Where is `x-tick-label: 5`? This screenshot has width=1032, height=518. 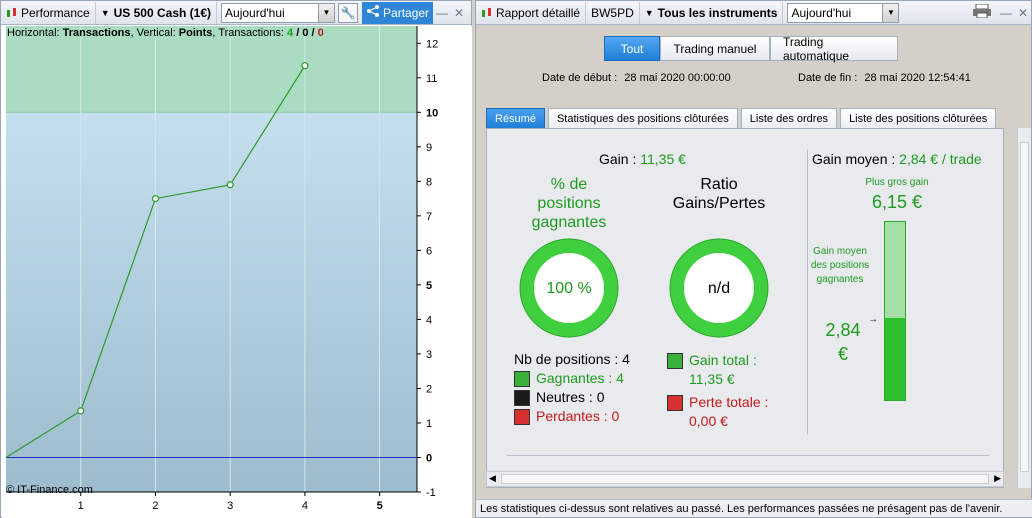 x-tick-label: 5 is located at coordinates (380, 506).